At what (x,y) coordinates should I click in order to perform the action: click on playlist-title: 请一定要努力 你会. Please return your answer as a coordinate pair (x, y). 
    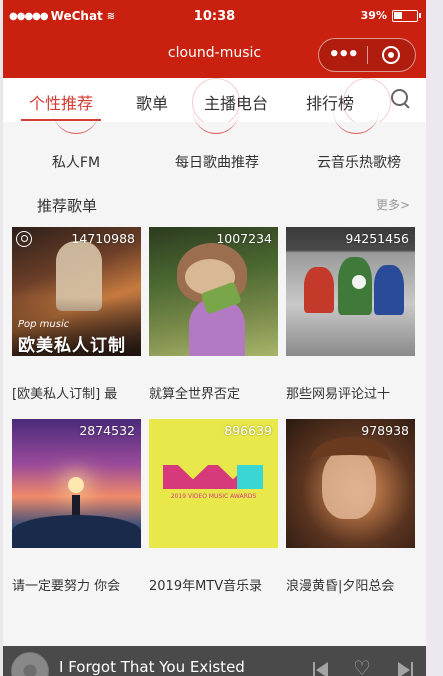
    Looking at the image, I should click on (66, 586).